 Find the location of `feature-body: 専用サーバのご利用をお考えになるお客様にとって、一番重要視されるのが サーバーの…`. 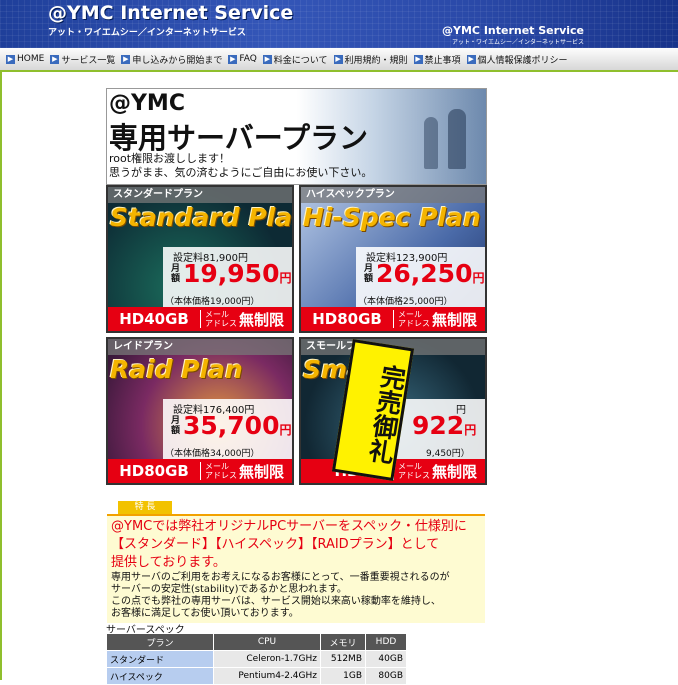

feature-body: 専用サーバのご利用をお考えになるお客様にとって、一番重要視されるのが サーバーの… is located at coordinates (280, 595).